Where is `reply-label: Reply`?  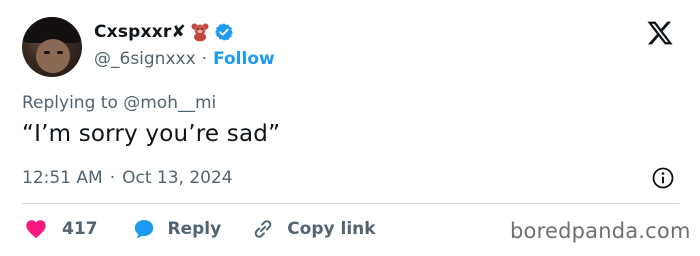
reply-label: Reply is located at coordinates (194, 229).